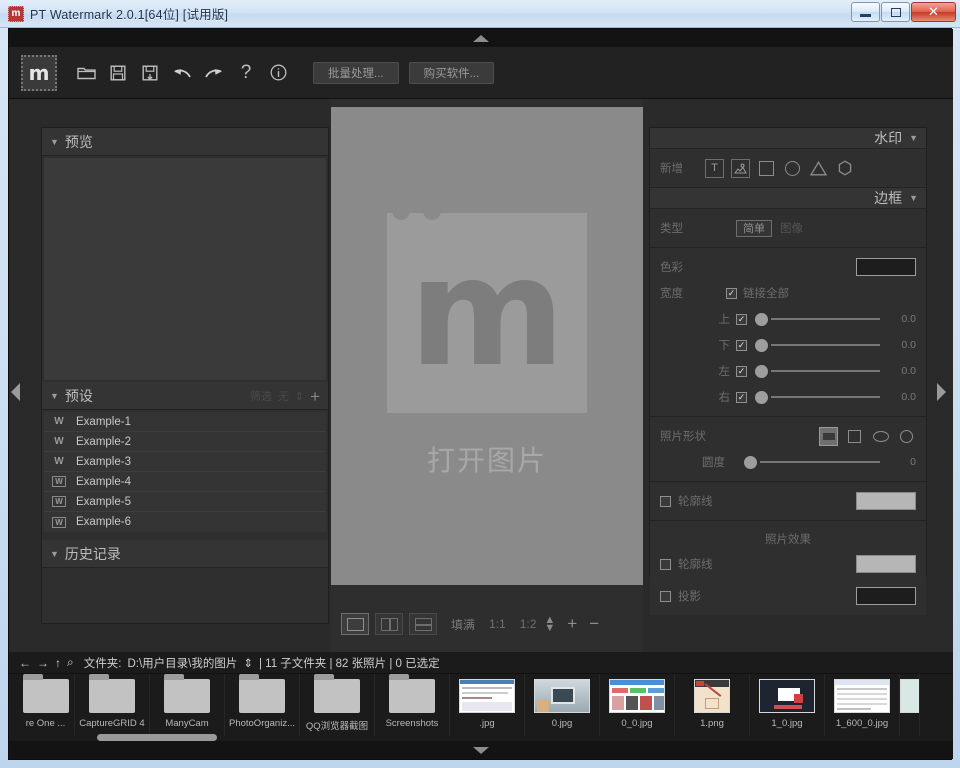 The height and width of the screenshot is (768, 960). What do you see at coordinates (817, 397) in the screenshot?
I see `border-right-slider` at bounding box center [817, 397].